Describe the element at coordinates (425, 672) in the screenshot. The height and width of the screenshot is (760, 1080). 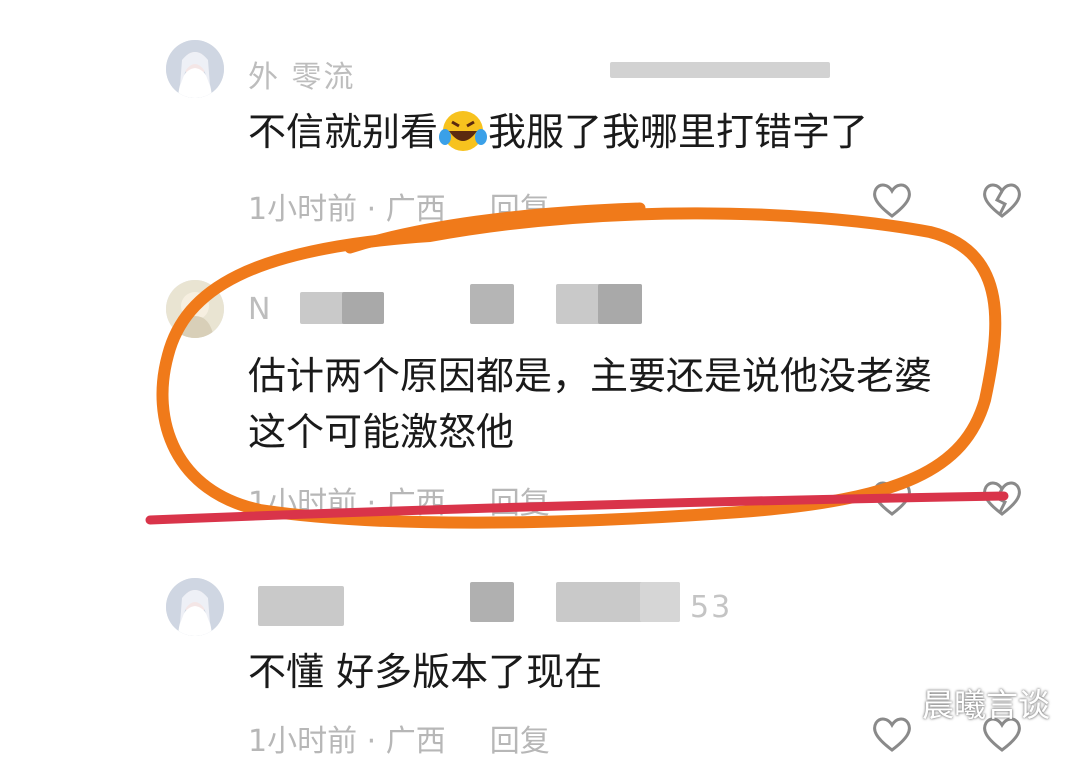
I see `comment-text: 不懂 好多版本了现在` at that location.